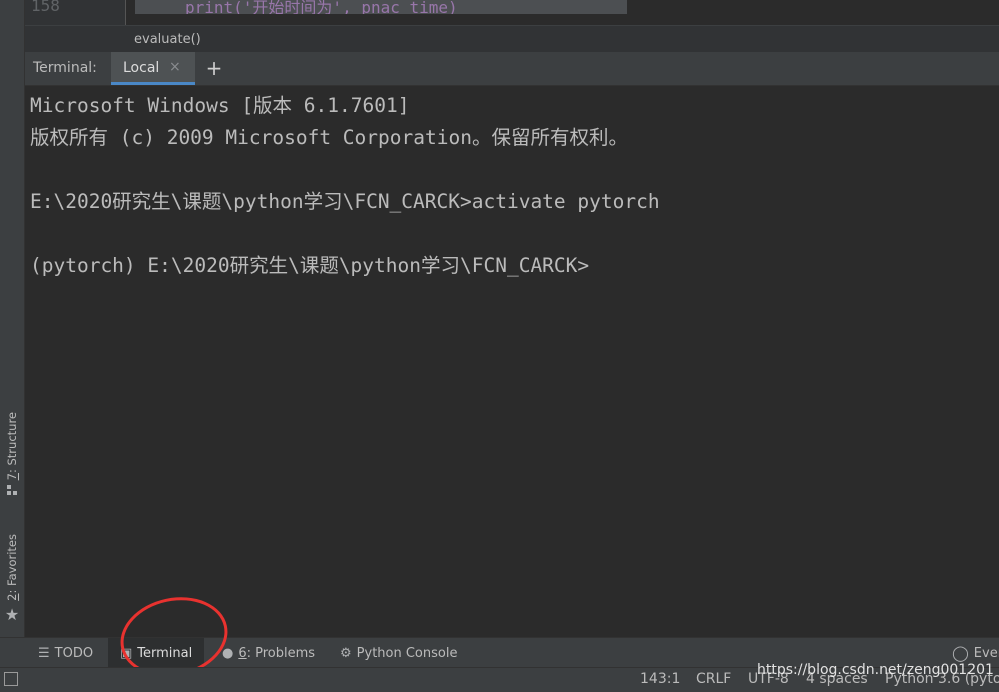 This screenshot has width=999, height=692. What do you see at coordinates (960, 653) in the screenshot?
I see `event-log-icon: ◯` at bounding box center [960, 653].